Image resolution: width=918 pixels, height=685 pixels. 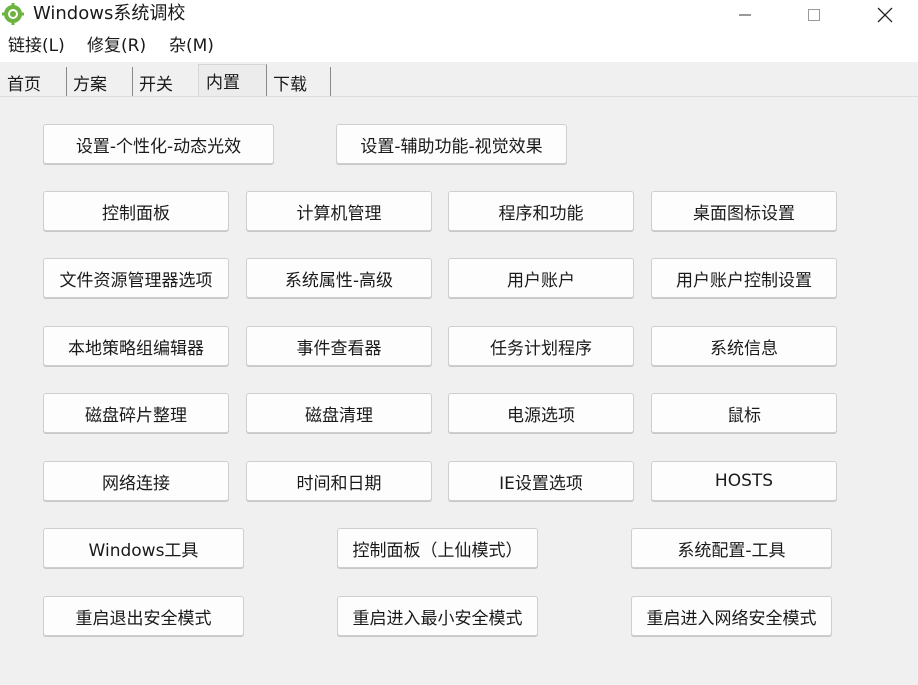 I want to click on task-scheduler-button: 任务计划程序, so click(x=541, y=346).